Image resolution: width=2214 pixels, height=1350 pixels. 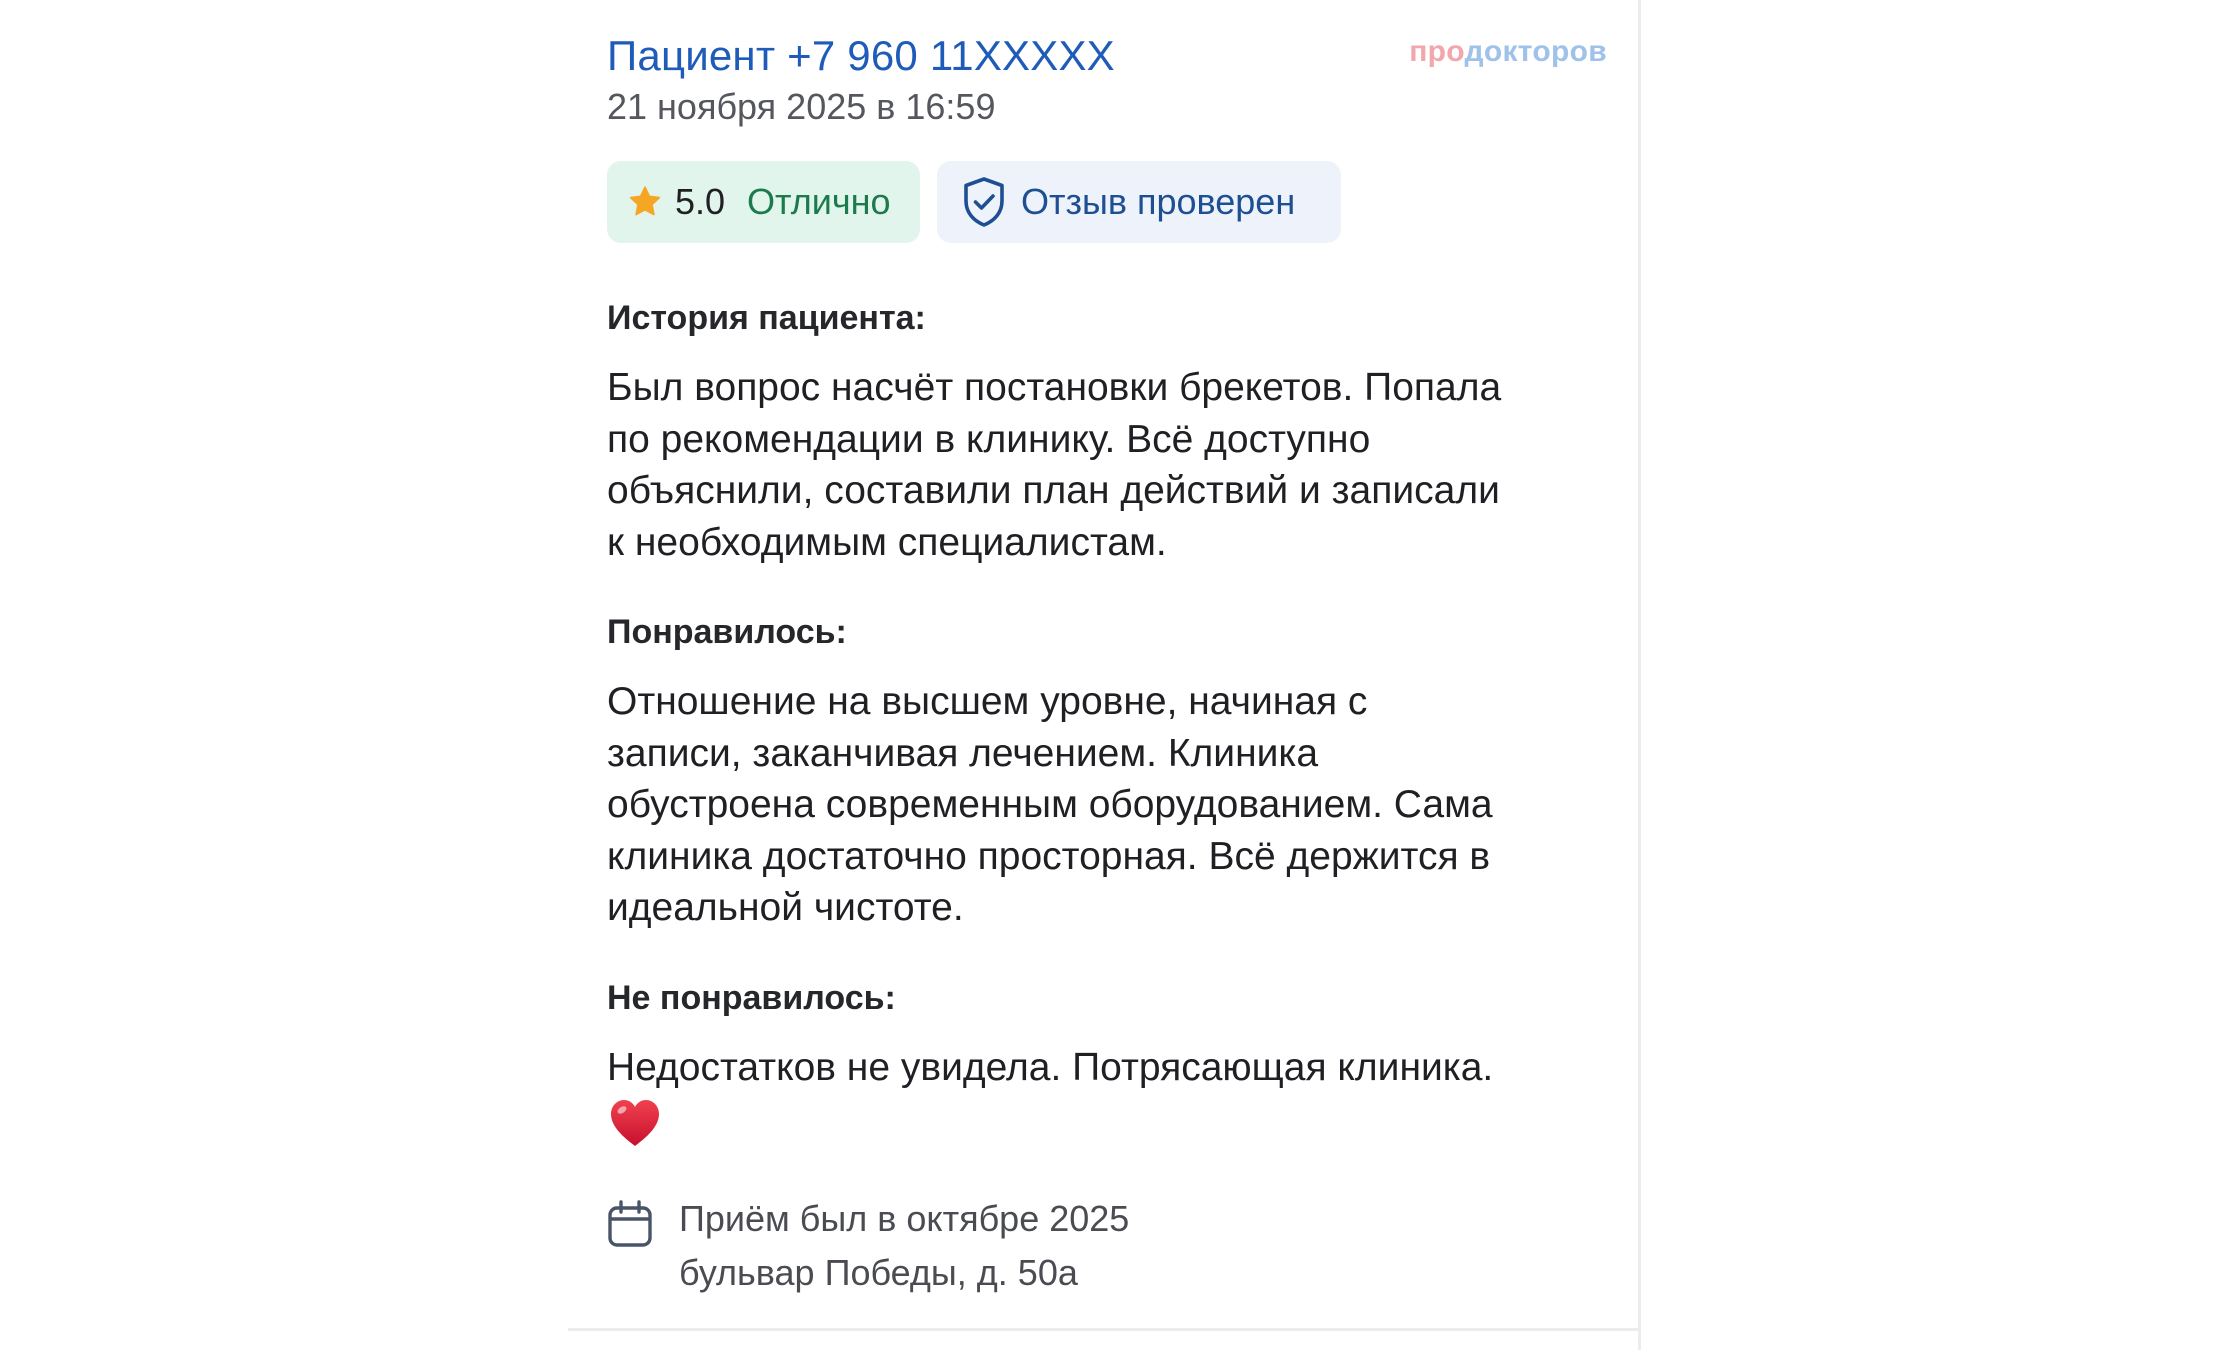 What do you see at coordinates (635, 1123) in the screenshot?
I see `heart-emoji` at bounding box center [635, 1123].